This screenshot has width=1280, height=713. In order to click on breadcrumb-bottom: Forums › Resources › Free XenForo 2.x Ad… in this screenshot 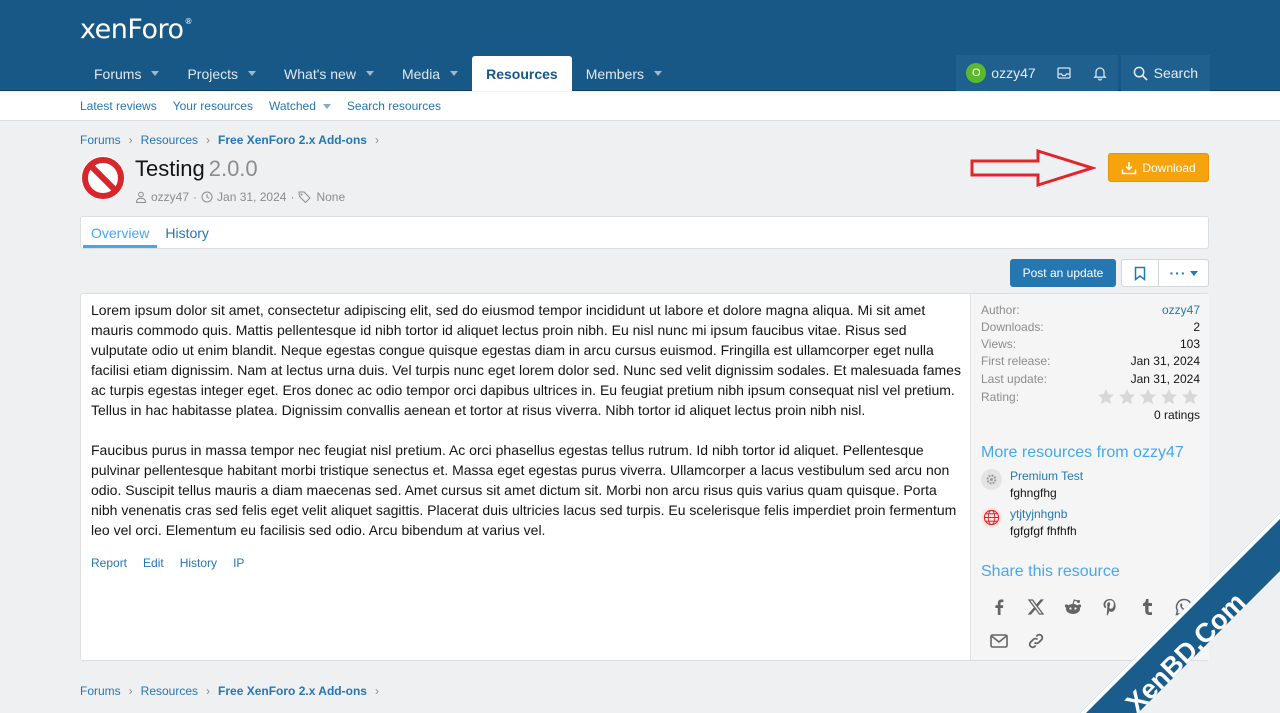, I will do `click(233, 691)`.